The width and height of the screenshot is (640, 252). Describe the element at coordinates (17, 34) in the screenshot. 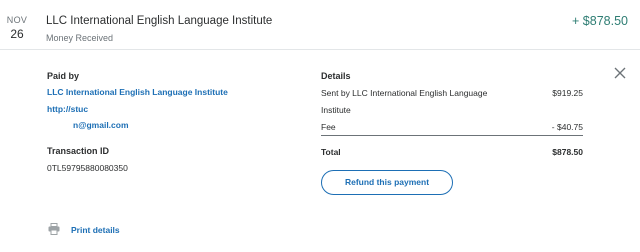

I see `transaction-day: 26` at that location.